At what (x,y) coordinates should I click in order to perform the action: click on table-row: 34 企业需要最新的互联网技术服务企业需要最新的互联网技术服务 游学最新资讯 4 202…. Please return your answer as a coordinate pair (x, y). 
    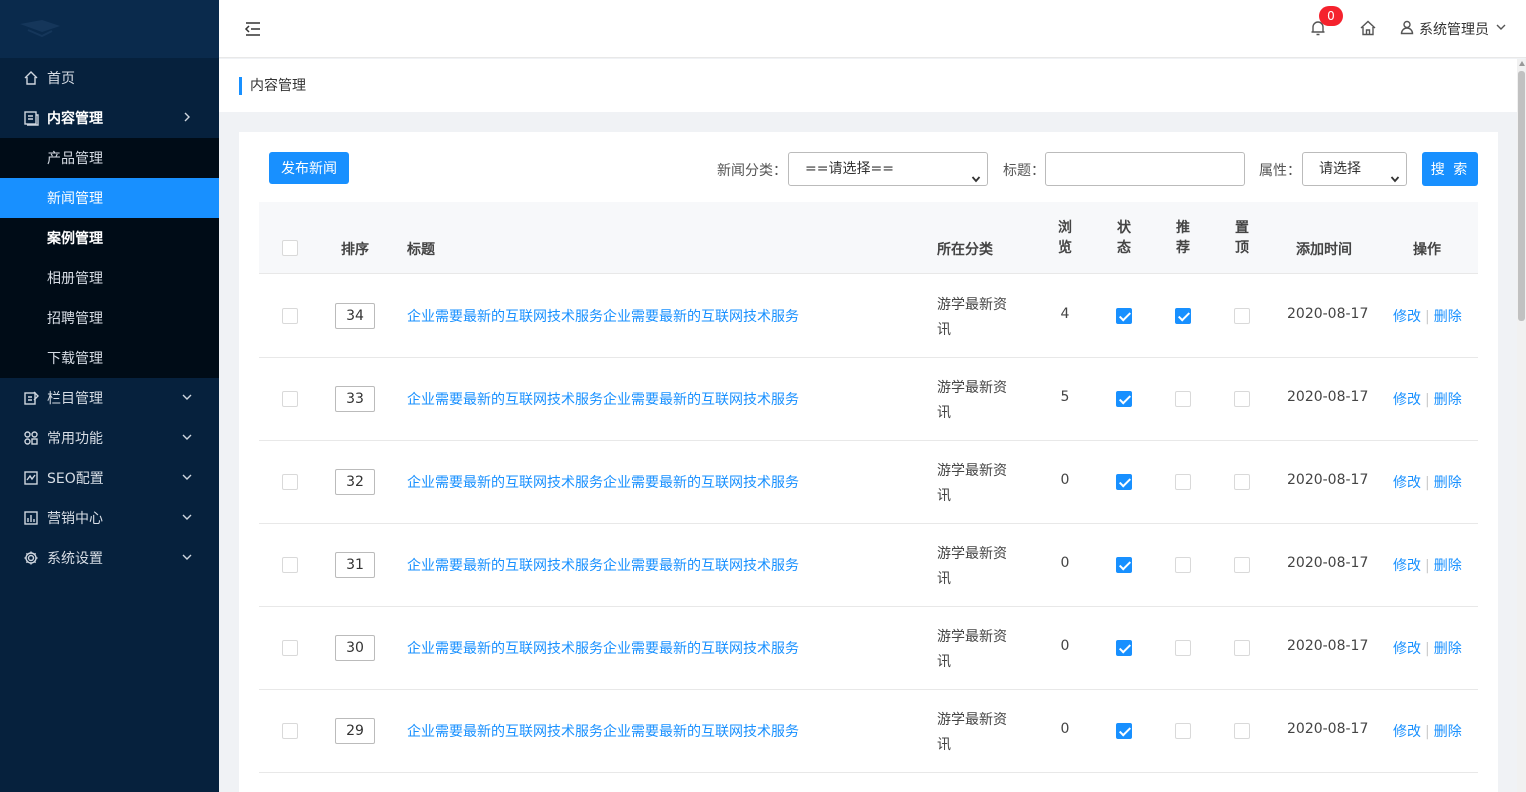
    Looking at the image, I should click on (868, 316).